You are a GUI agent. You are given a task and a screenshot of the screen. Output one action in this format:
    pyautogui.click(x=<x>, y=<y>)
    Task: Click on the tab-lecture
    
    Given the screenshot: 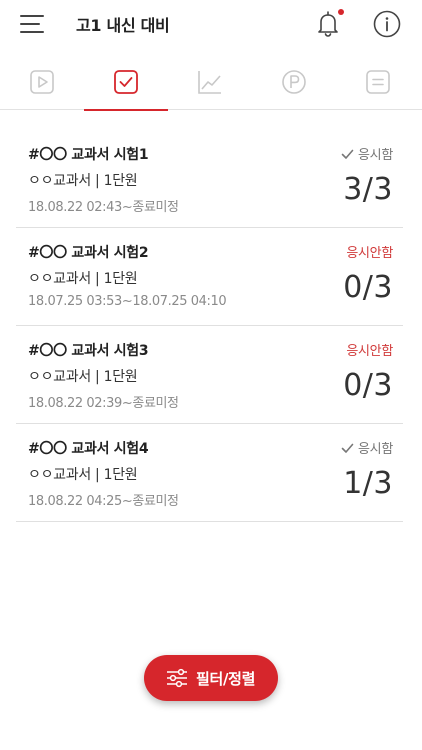 What is the action you would take?
    pyautogui.click(x=42, y=82)
    